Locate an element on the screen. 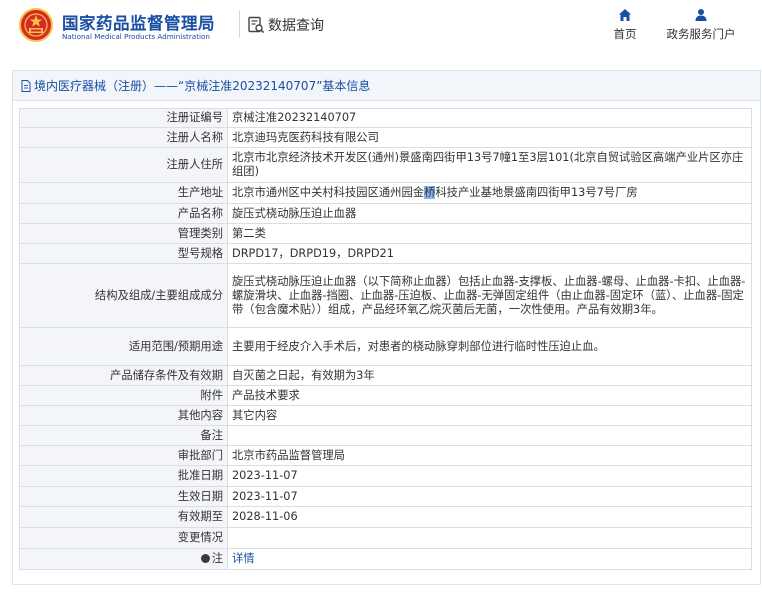 This screenshot has height=593, width=762. brand-subtitle: National Medical Products Administration is located at coordinates (136, 36).